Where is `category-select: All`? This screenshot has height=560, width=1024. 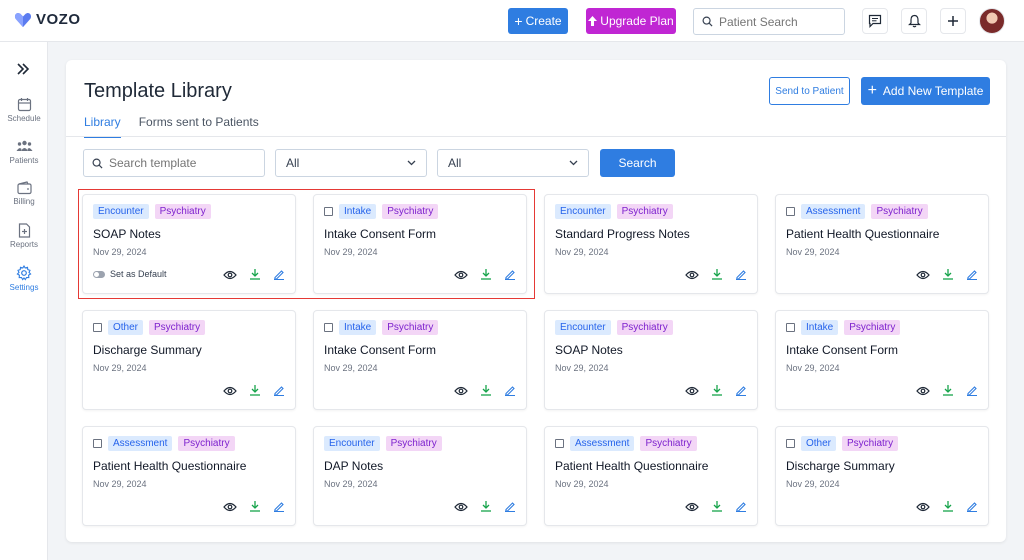 category-select: All is located at coordinates (351, 163).